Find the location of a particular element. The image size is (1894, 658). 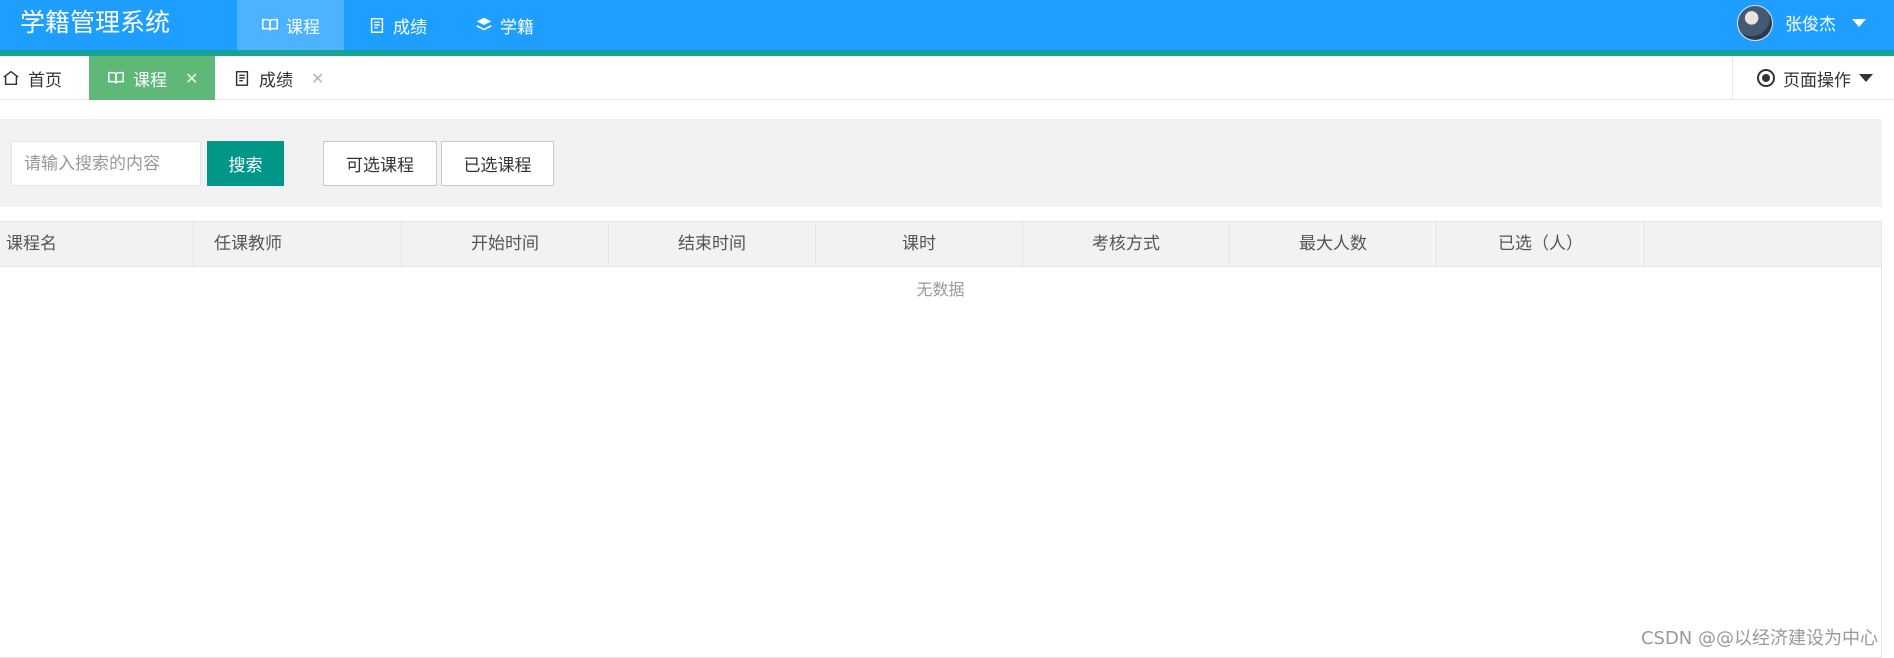

tab-home: 首页 is located at coordinates (45, 78).